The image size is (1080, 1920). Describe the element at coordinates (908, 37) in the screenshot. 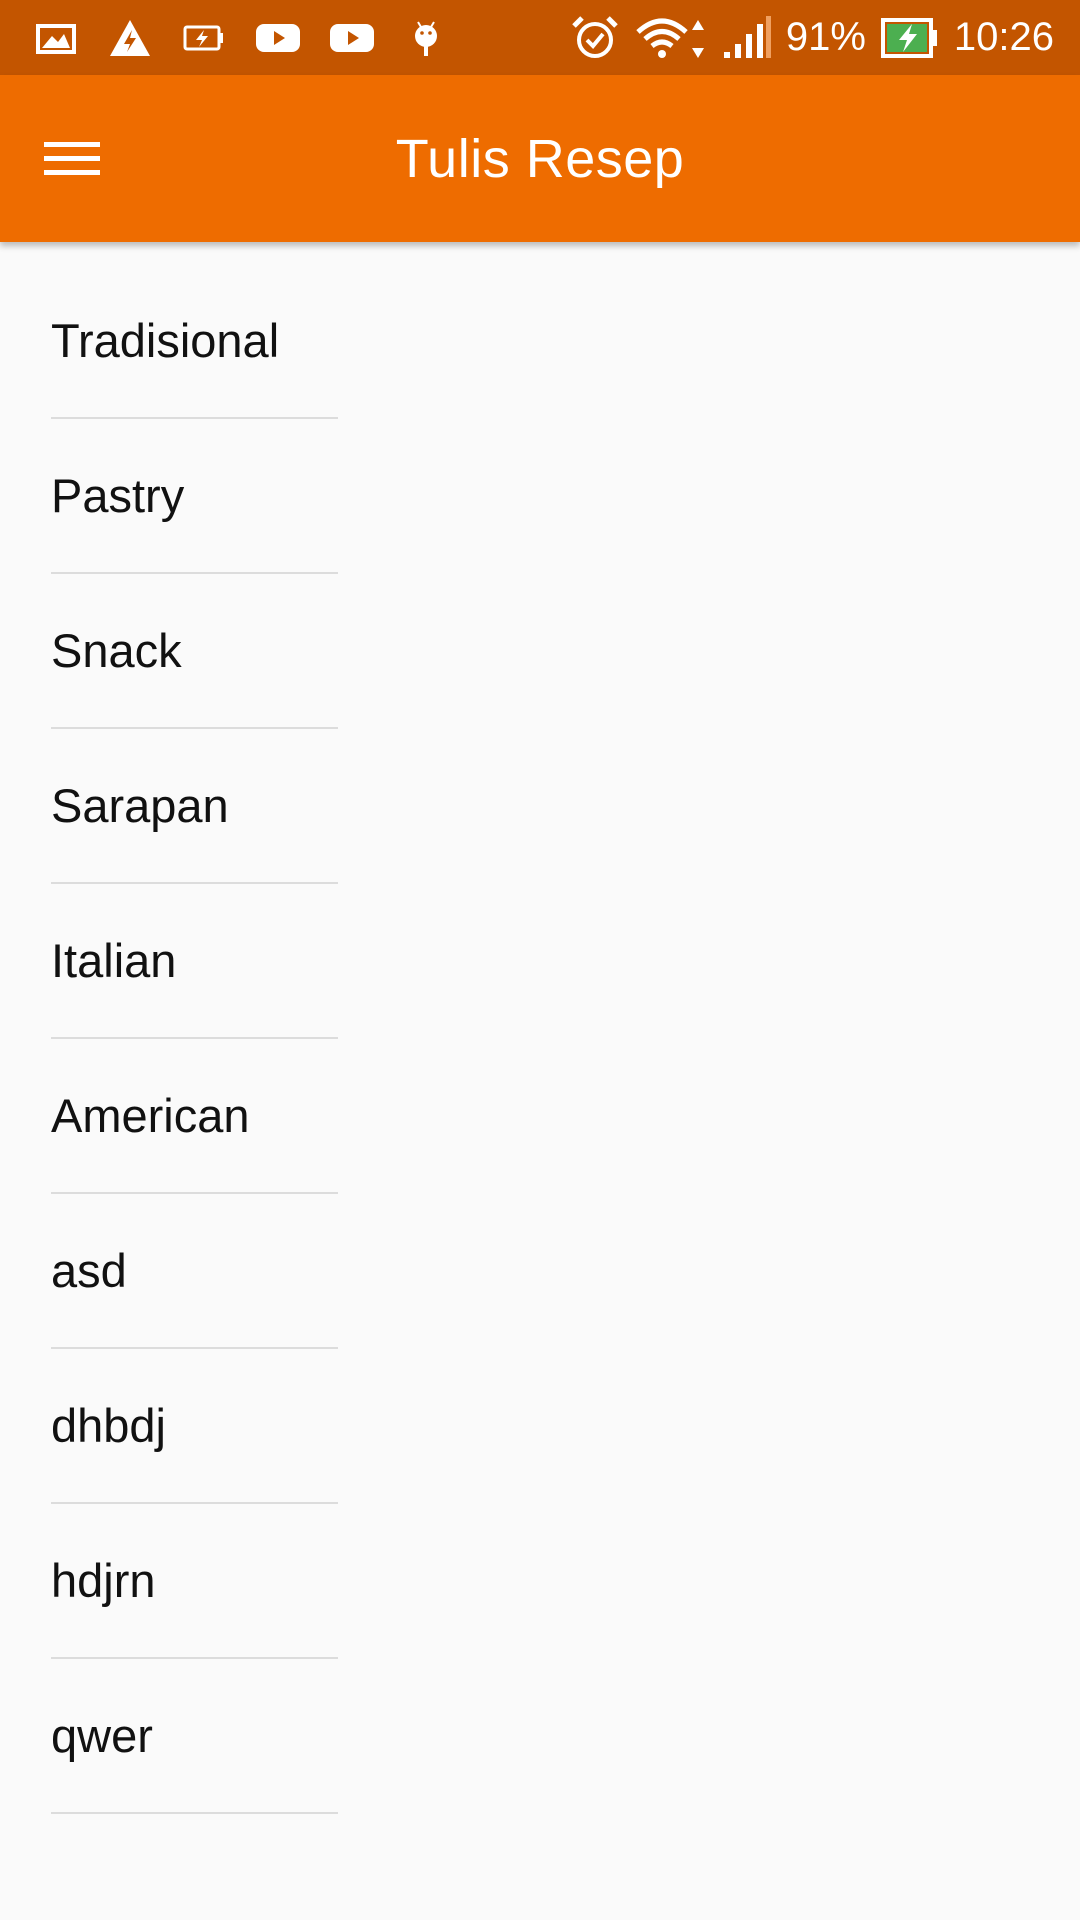

I see `battery-icon` at that location.